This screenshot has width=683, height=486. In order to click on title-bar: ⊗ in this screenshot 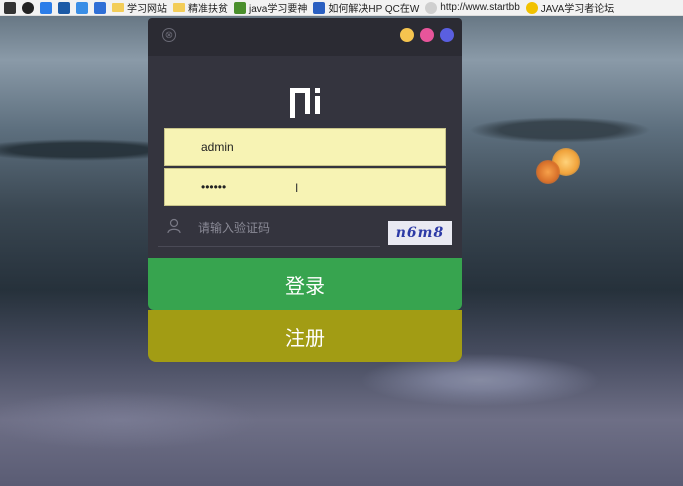, I will do `click(305, 37)`.